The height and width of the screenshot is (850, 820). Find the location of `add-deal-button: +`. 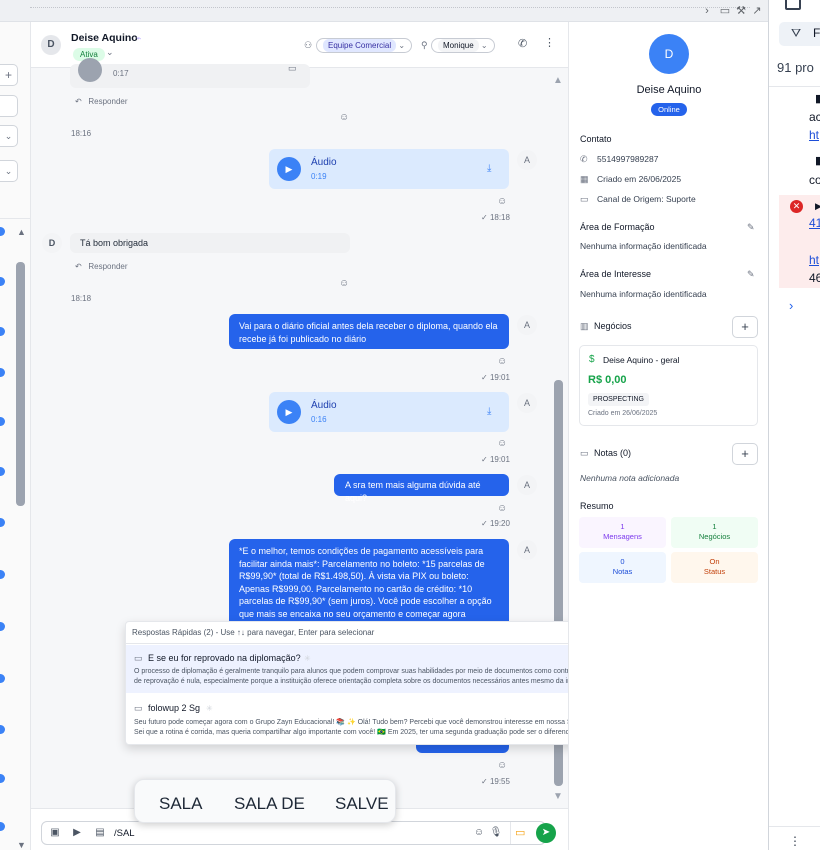

add-deal-button: + is located at coordinates (745, 327).